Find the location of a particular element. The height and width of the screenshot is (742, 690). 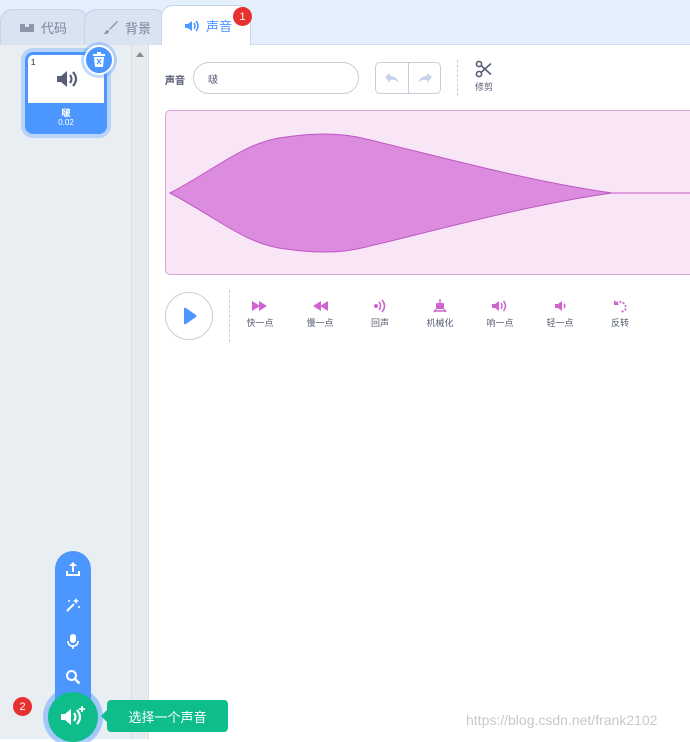

upload-sound-button is located at coordinates (73, 569).